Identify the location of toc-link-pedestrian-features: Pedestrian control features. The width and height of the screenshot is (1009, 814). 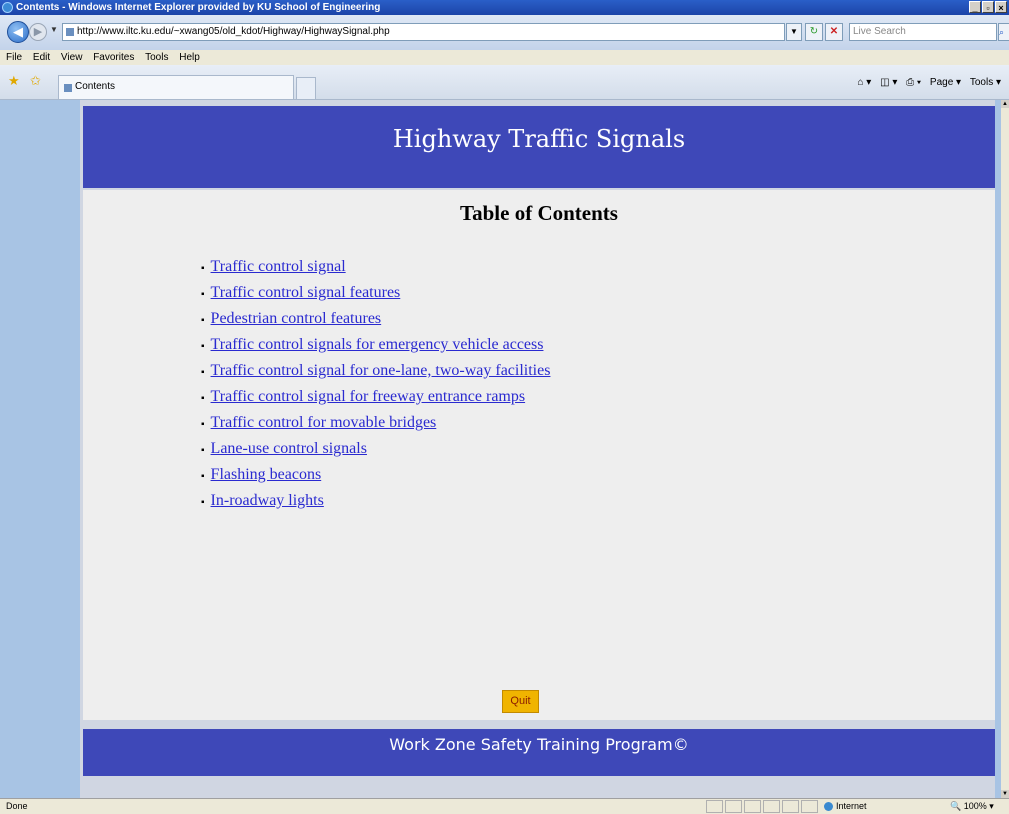
(296, 318).